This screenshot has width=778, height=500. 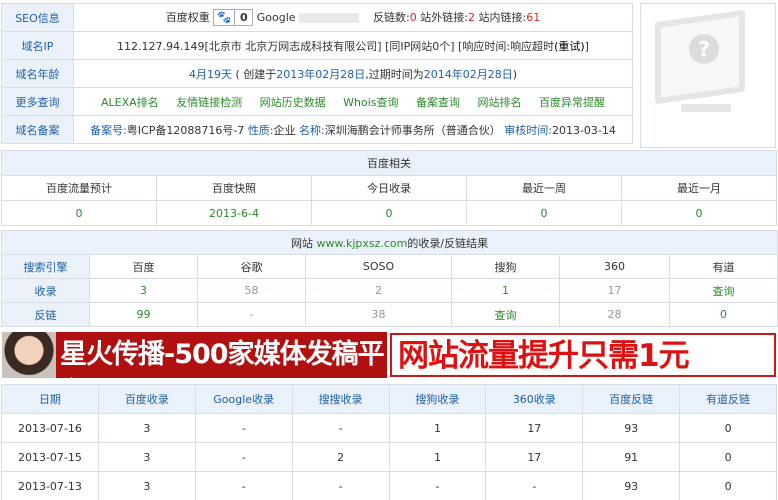 What do you see at coordinates (505, 266) in the screenshot?
I see `engine-name: 搜狗` at bounding box center [505, 266].